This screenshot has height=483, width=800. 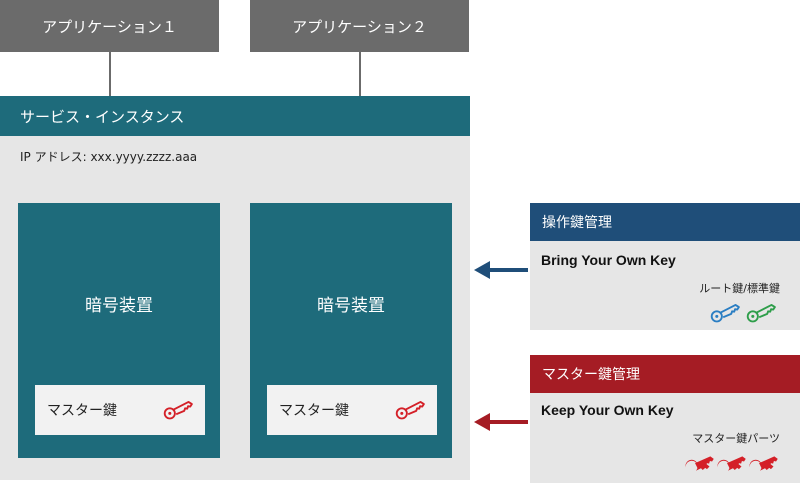 I want to click on ip-address-text: IP アドレス: xxx.yyyy.zzzz.aaa, so click(x=109, y=157).